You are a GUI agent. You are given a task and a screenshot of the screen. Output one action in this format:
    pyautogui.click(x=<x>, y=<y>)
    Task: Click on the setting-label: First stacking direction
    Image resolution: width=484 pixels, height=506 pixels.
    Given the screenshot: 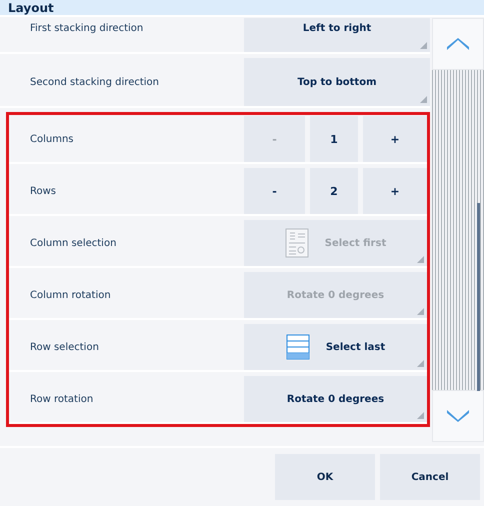 What is the action you would take?
    pyautogui.click(x=86, y=29)
    